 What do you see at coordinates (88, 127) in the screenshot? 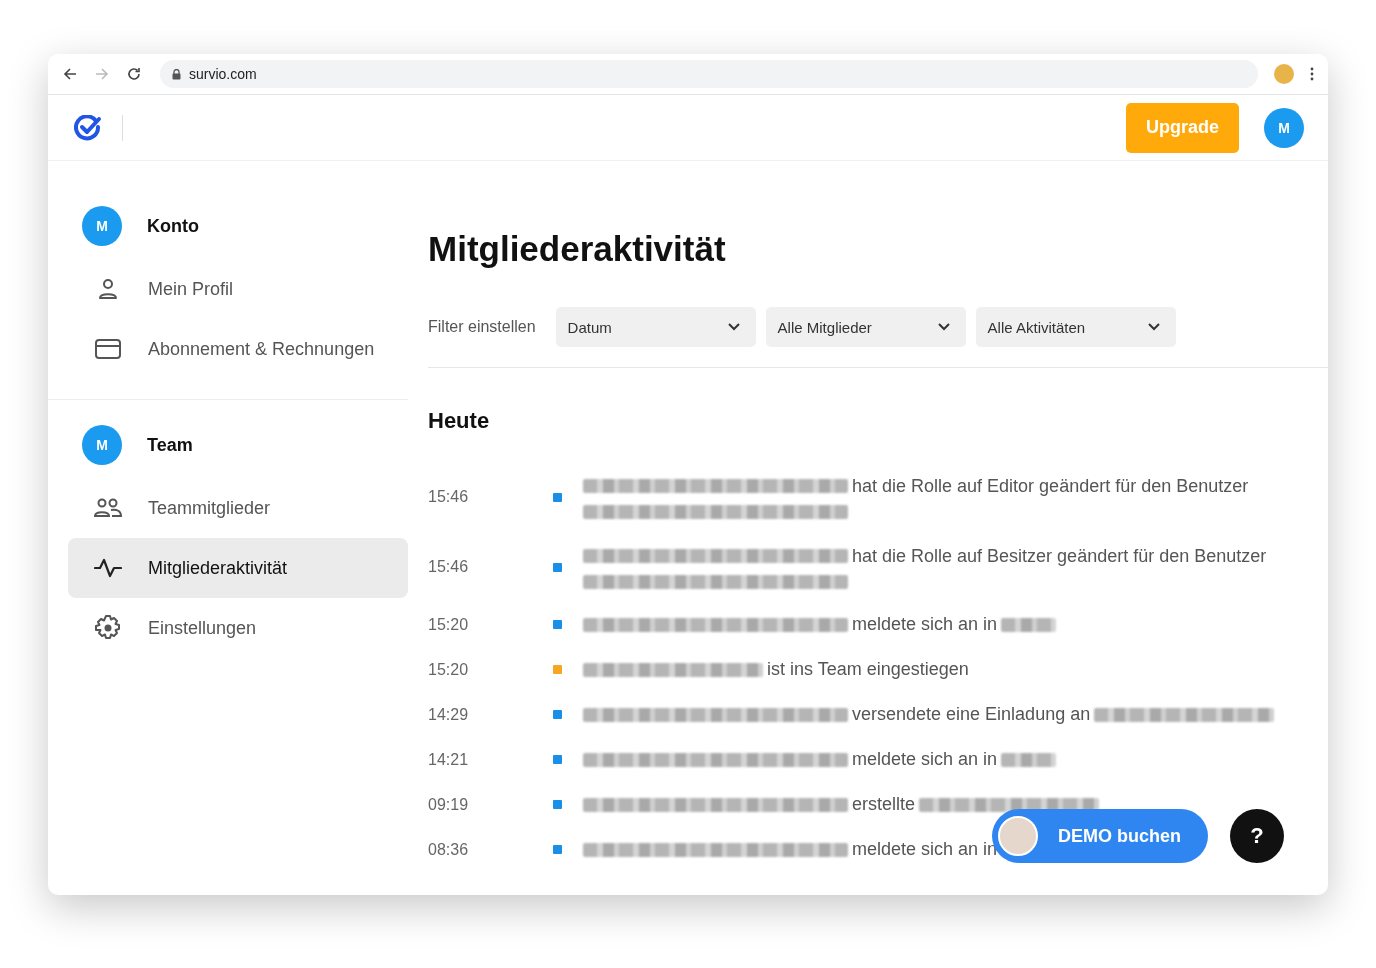
I see `logo-icon` at bounding box center [88, 127].